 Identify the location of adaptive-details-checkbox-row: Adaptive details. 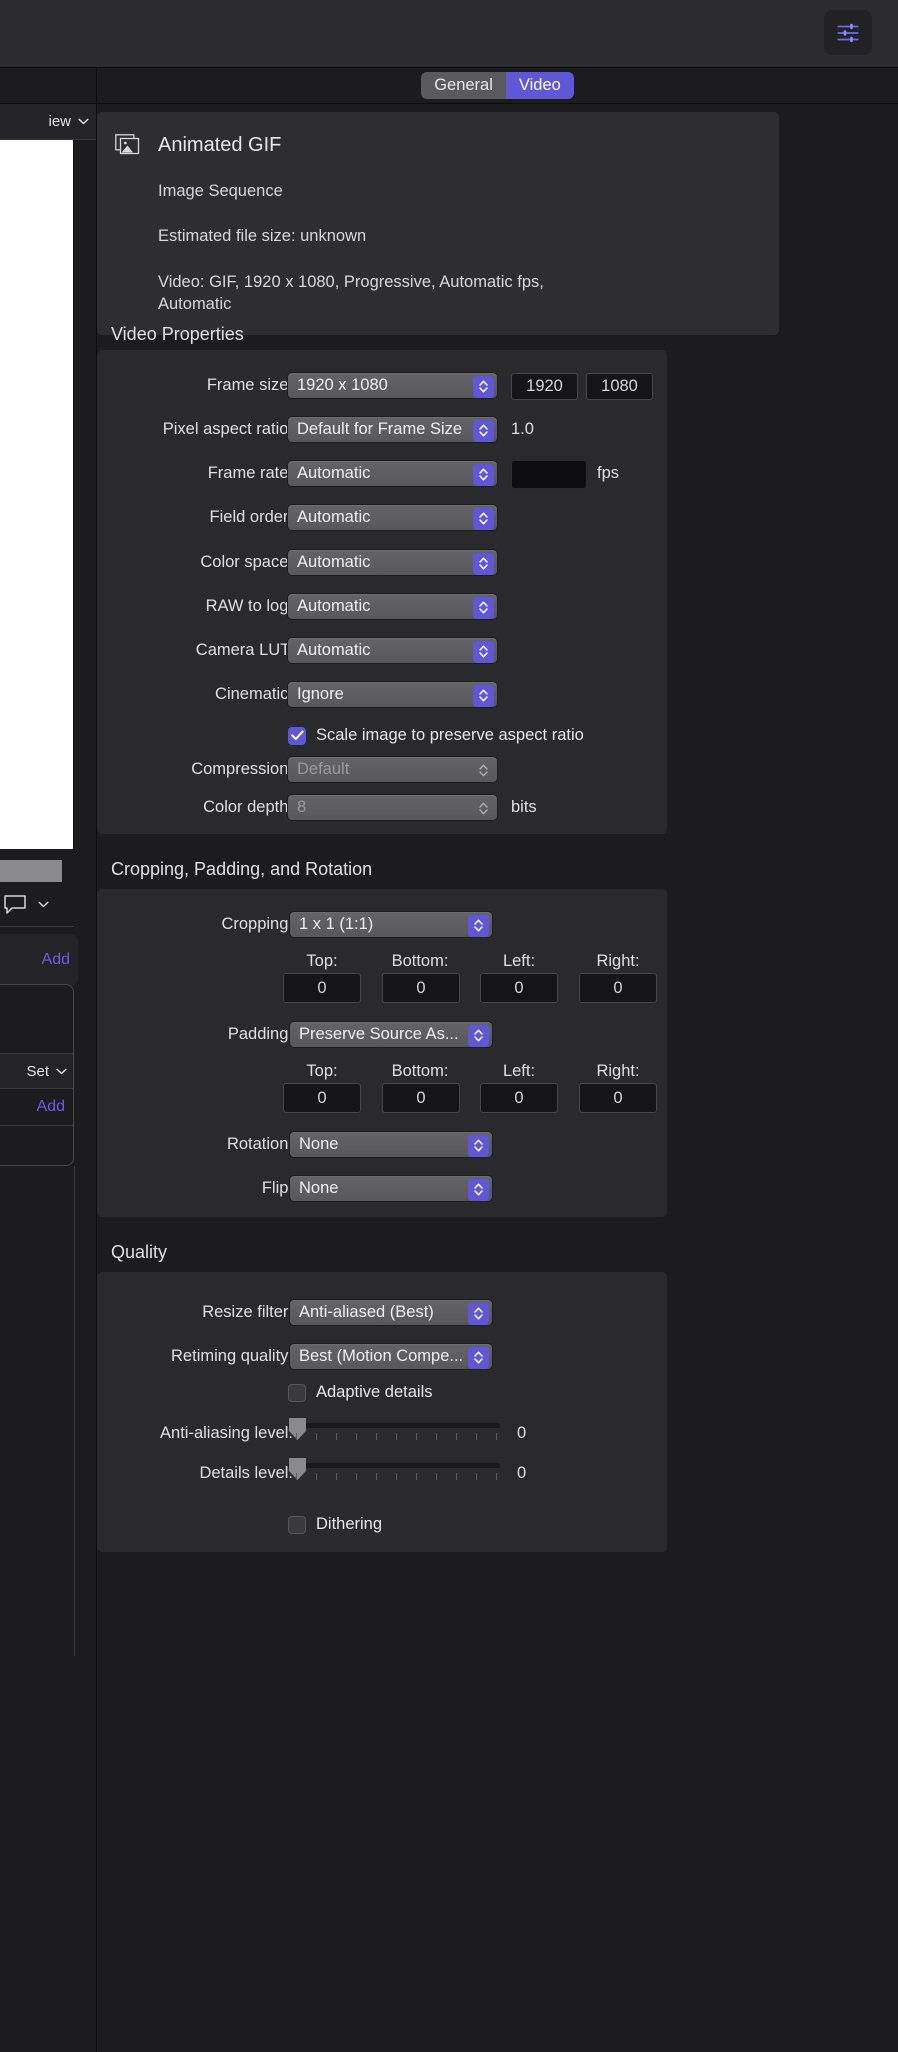
(360, 1392).